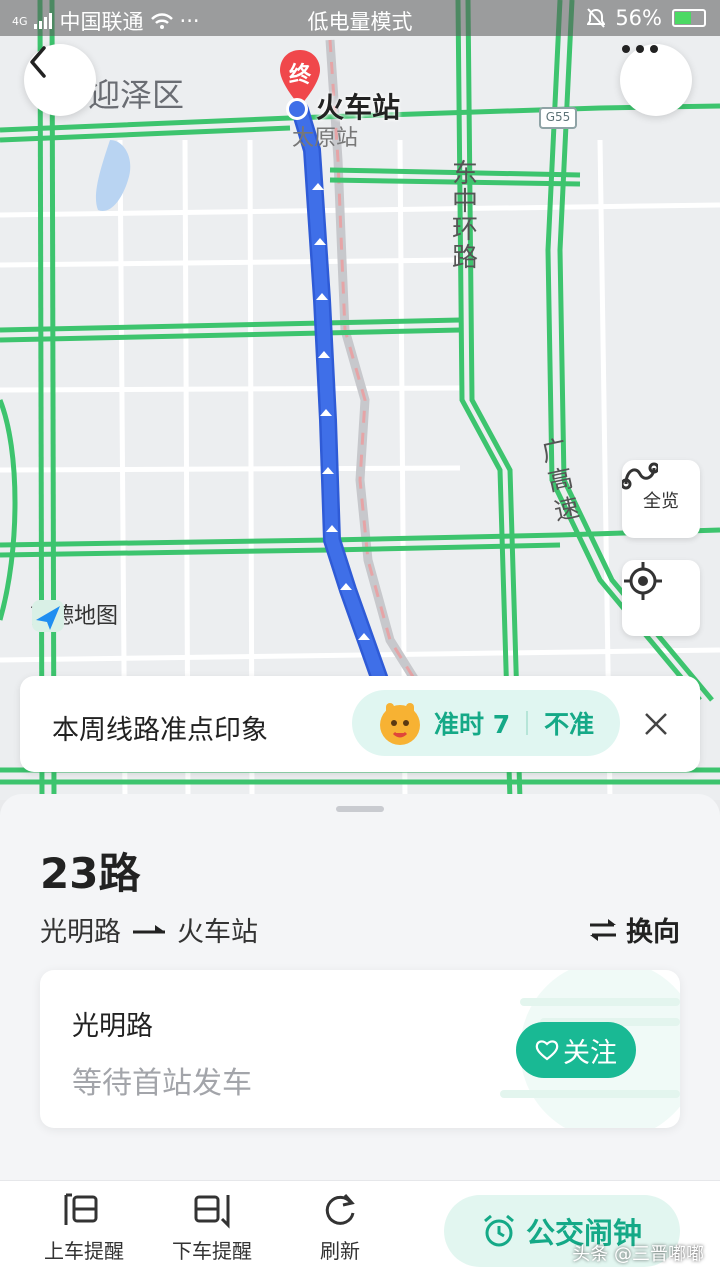  I want to click on overview-button: 全览, so click(661, 499).